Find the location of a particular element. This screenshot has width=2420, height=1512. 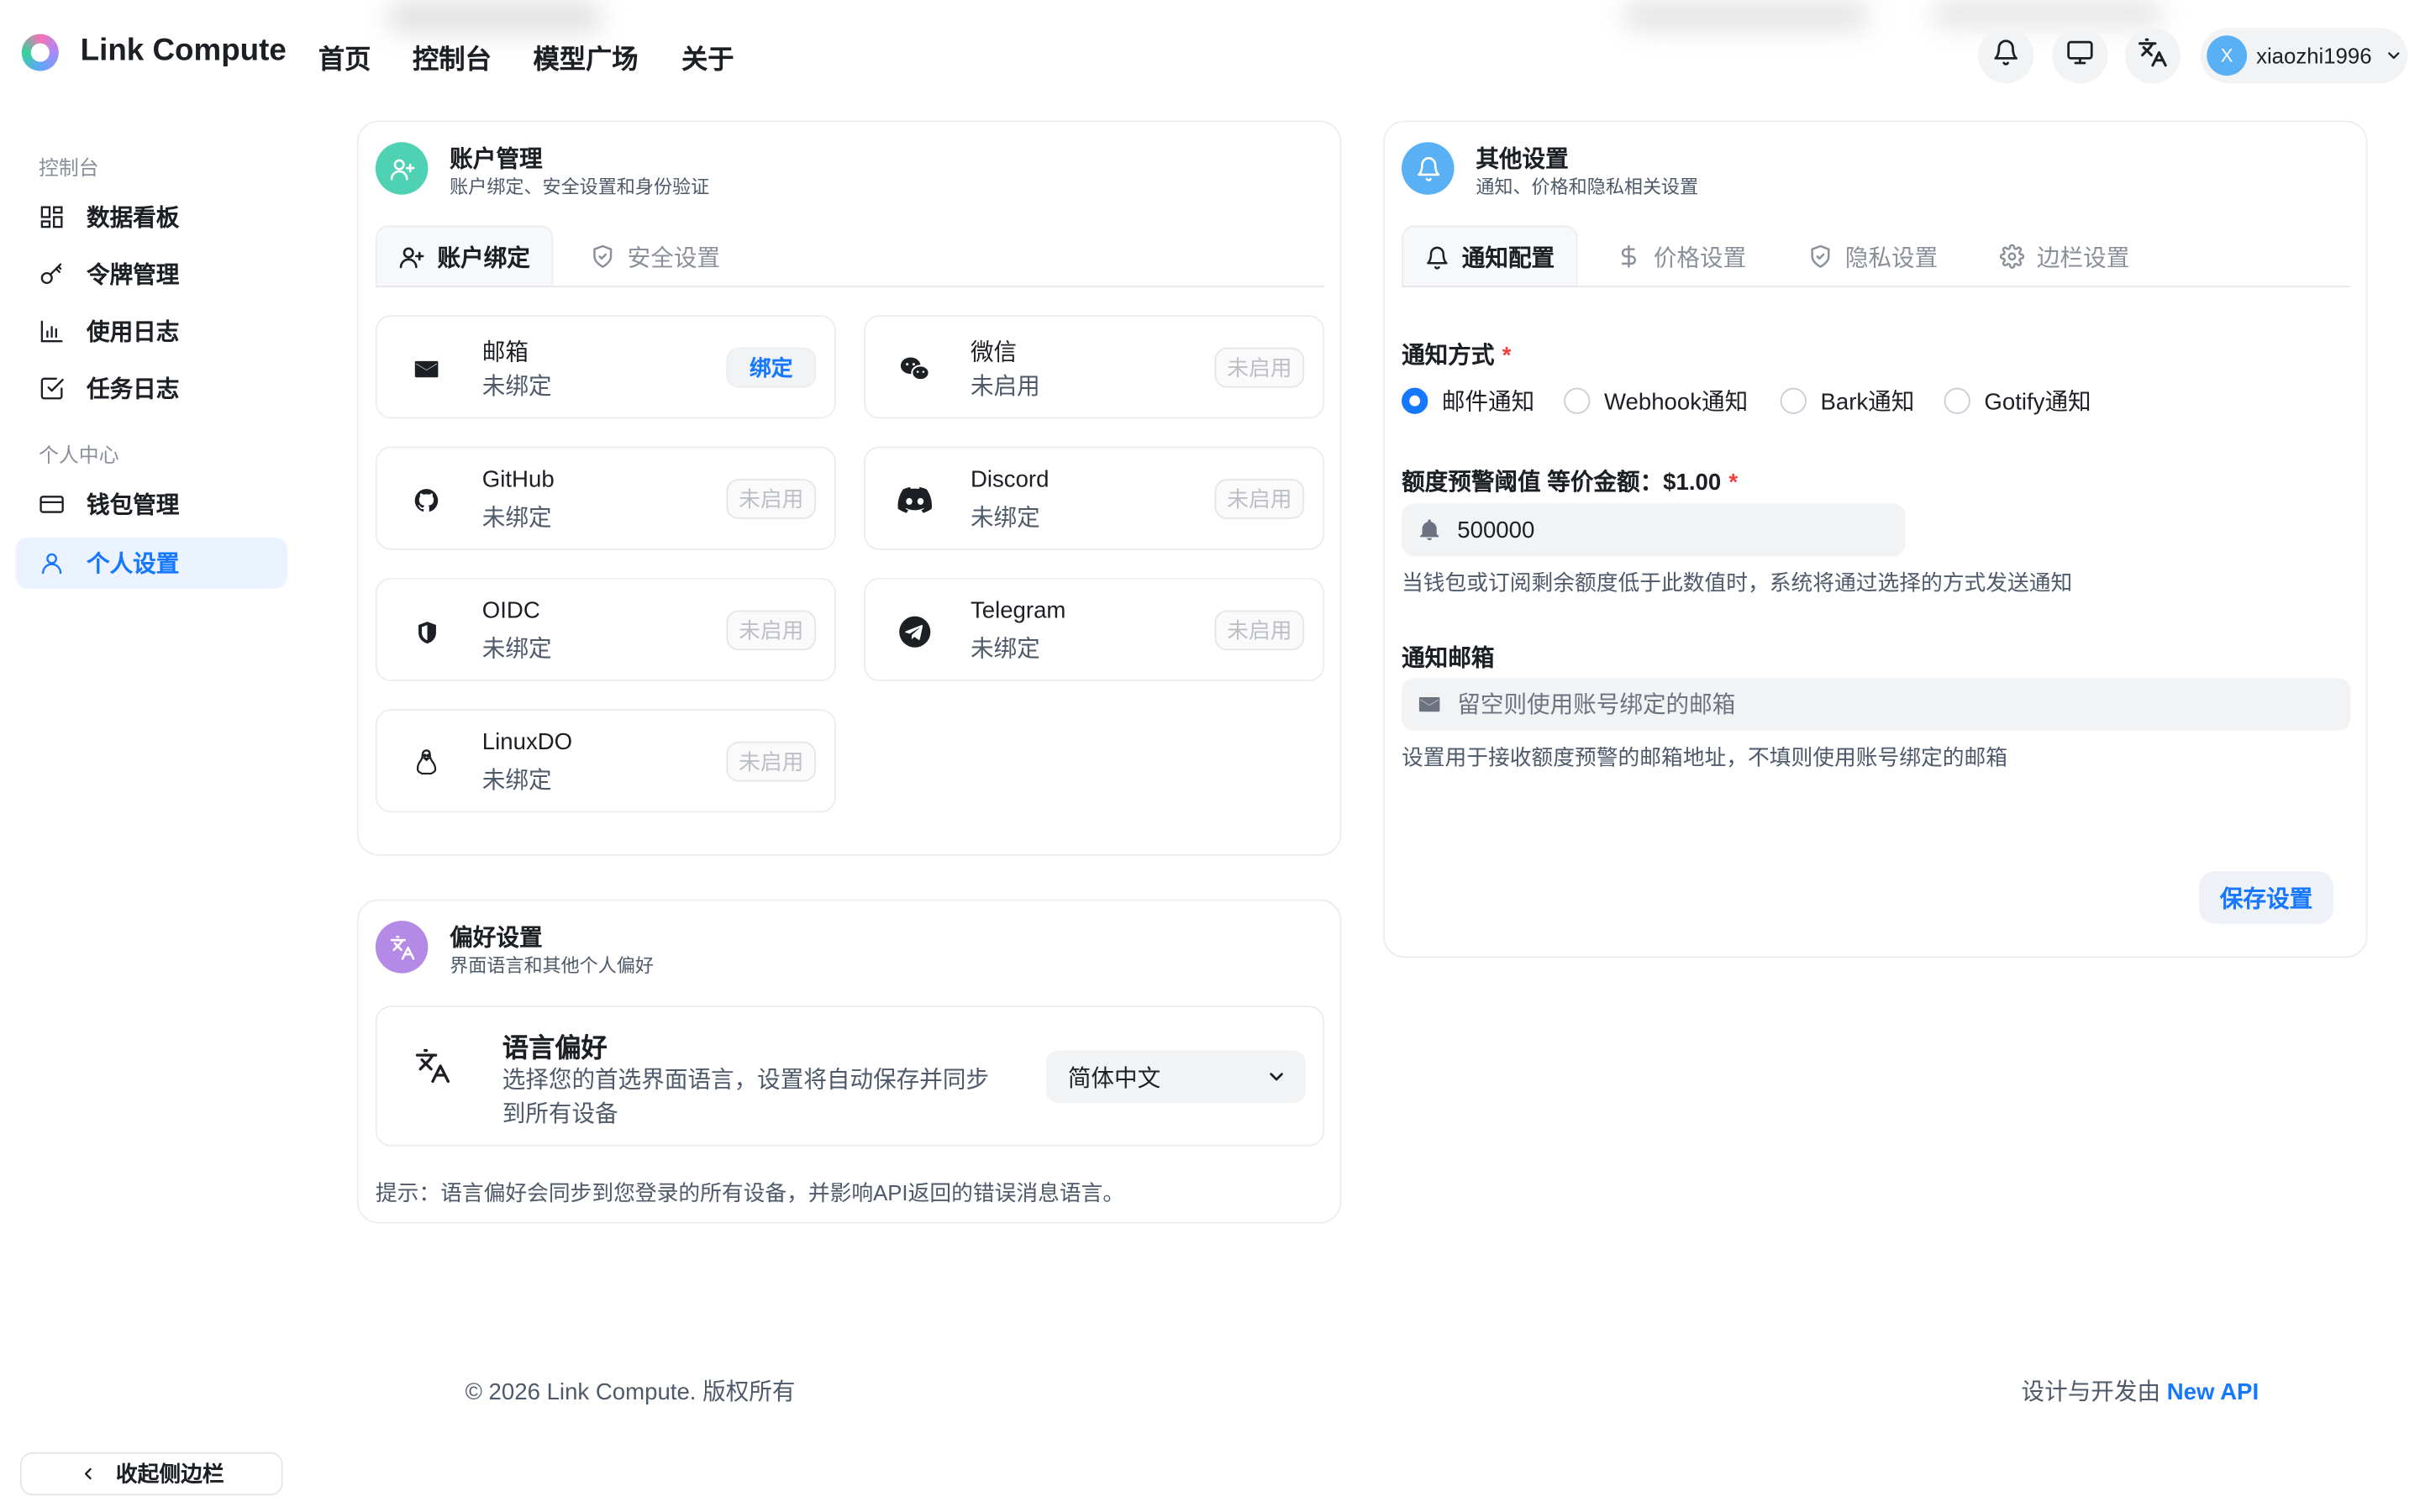

sidebar-item-label: 个人设置 is located at coordinates (133, 564).